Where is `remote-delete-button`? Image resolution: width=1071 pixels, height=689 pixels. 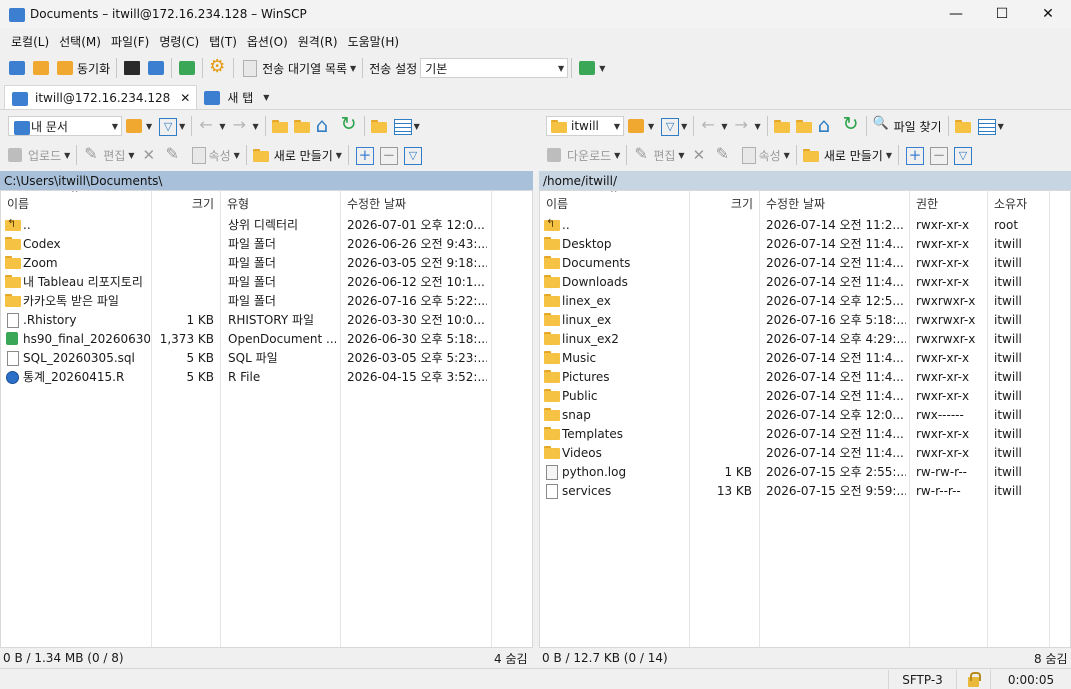
remote-delete-button is located at coordinates (700, 155).